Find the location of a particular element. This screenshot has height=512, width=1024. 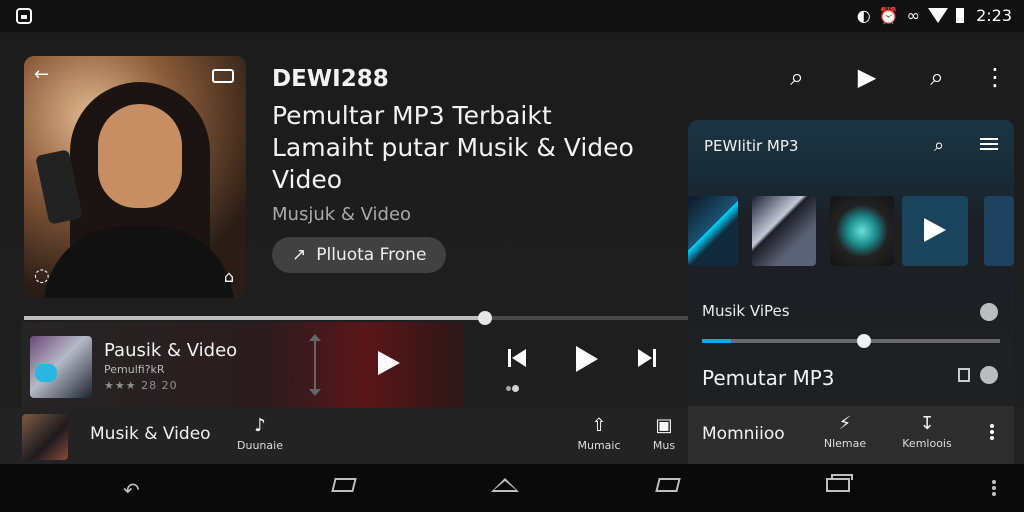

image-icon: ▣ is located at coordinates (664, 425).